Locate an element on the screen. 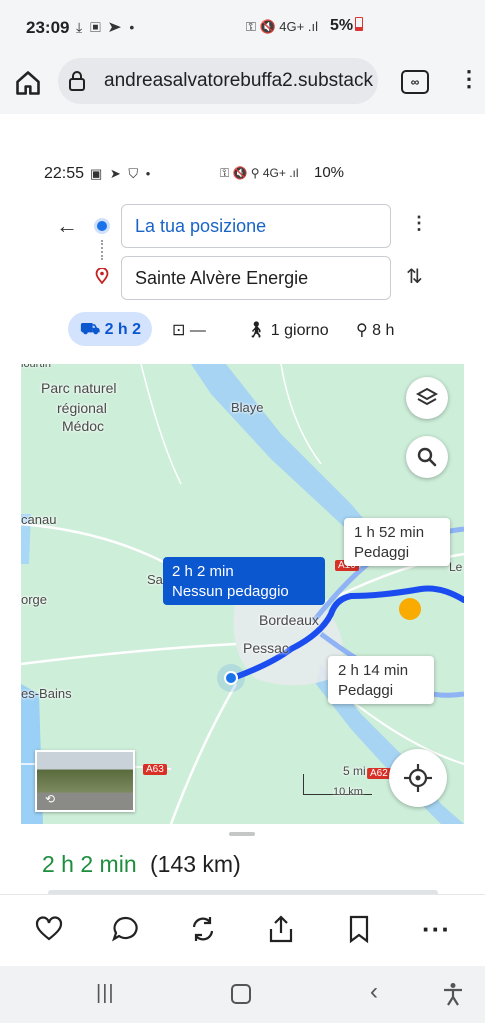 Image resolution: width=485 pixels, height=1023 pixels. origin-text: La tua posizione is located at coordinates (201, 226).